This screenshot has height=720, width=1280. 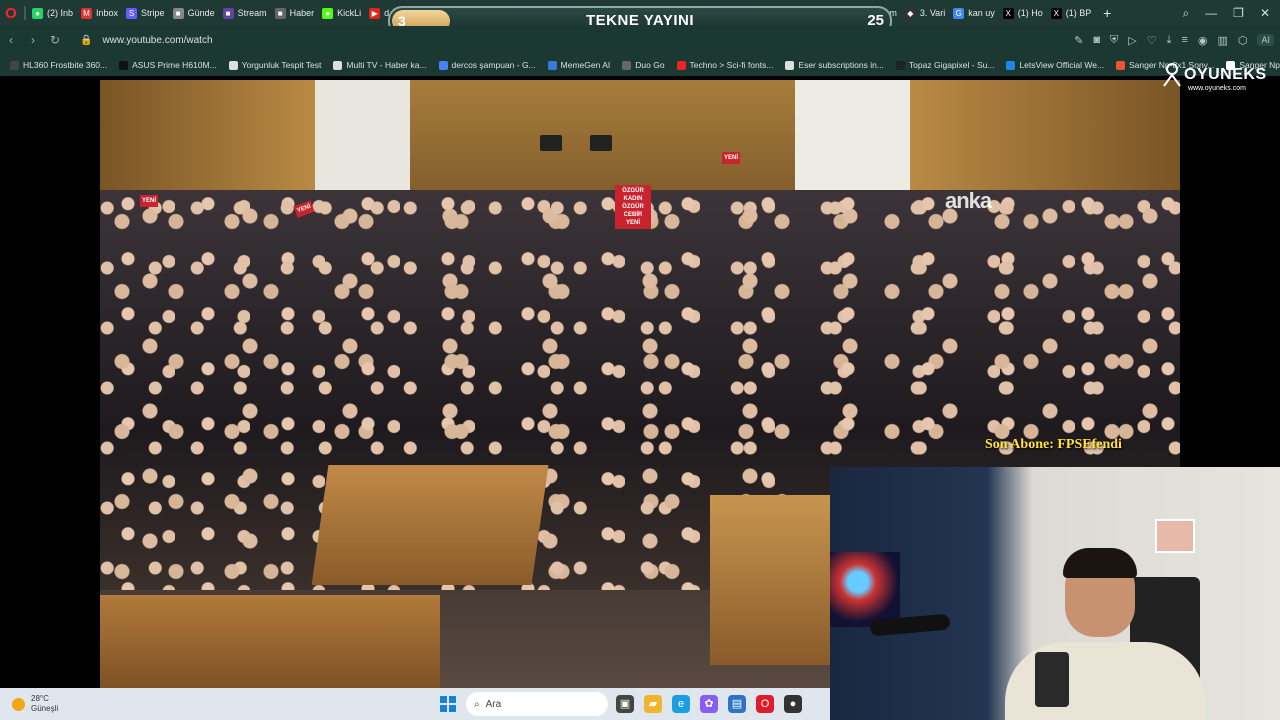 I want to click on close-button: ✕, so click(x=1265, y=13).